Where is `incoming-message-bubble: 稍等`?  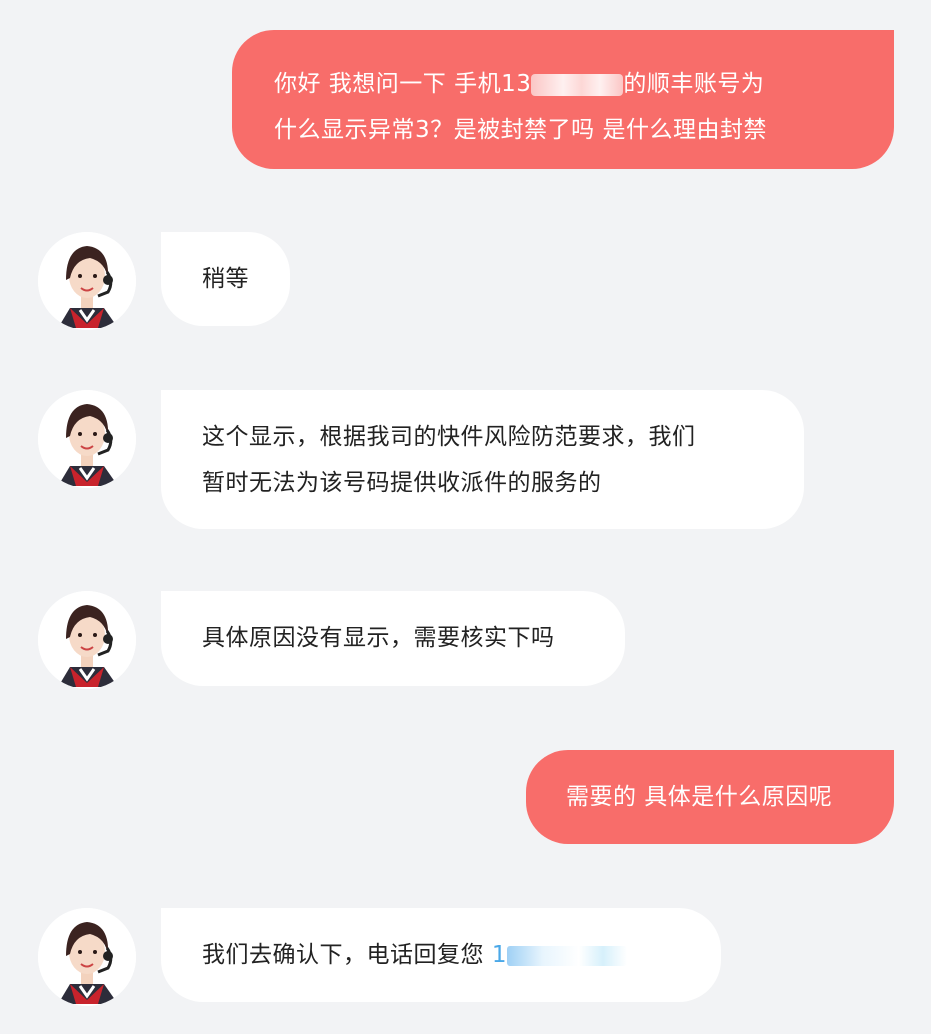 incoming-message-bubble: 稍等 is located at coordinates (225, 279).